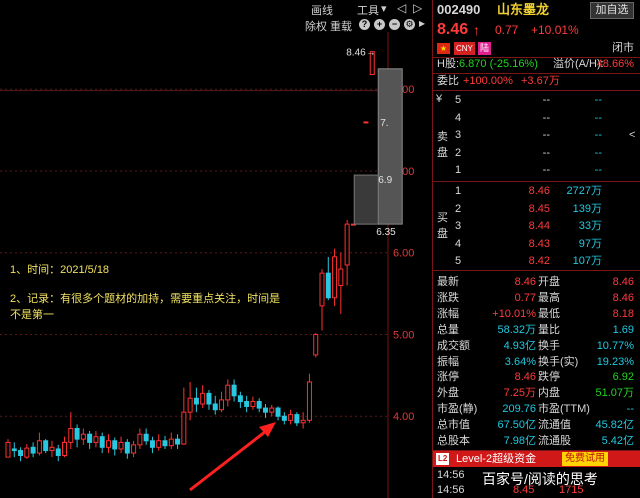 The width and height of the screenshot is (640, 498). What do you see at coordinates (536, 209) in the screenshot?
I see `order-book-row: 2 8.45 139万` at bounding box center [536, 209].